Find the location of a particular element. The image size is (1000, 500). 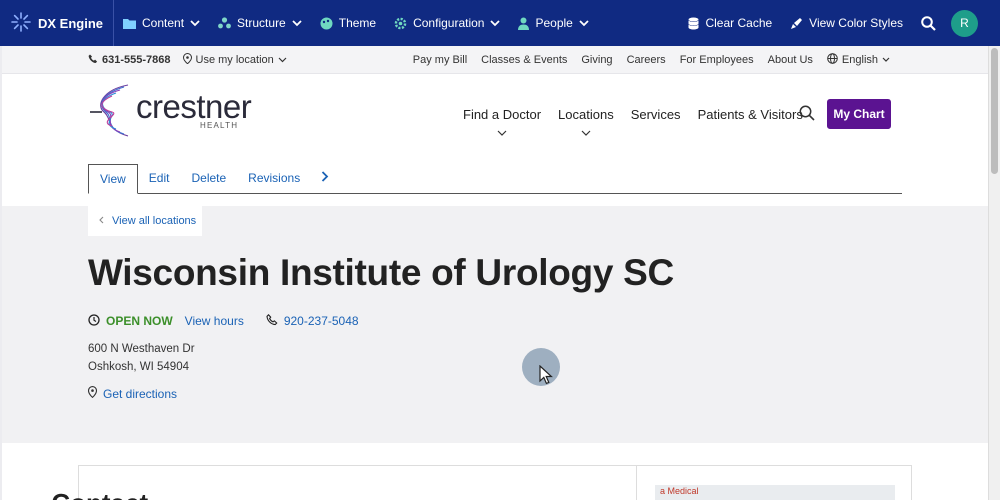

get-directions-label: Get directions is located at coordinates (140, 393).